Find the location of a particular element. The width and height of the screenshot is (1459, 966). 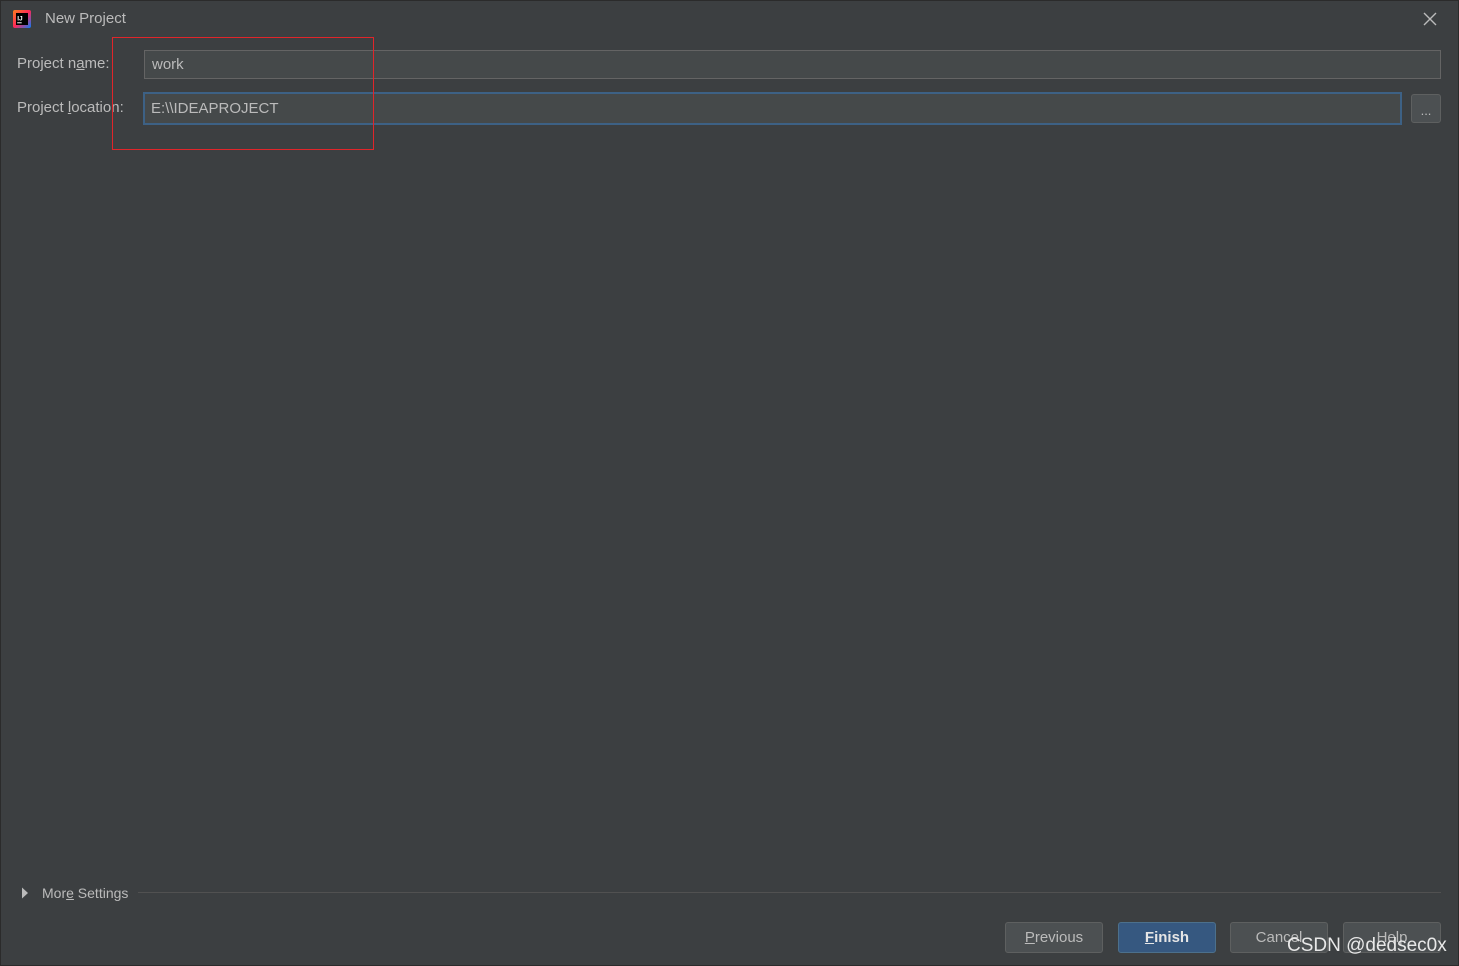

project-location-label: Project location: is located at coordinates (70, 107).